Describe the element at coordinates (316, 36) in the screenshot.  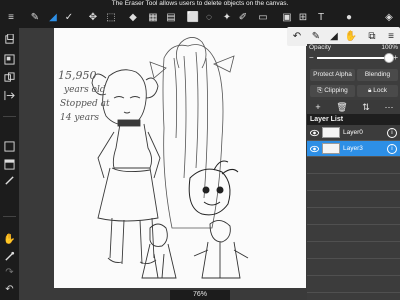
I see `pen-icon: ✎` at that location.